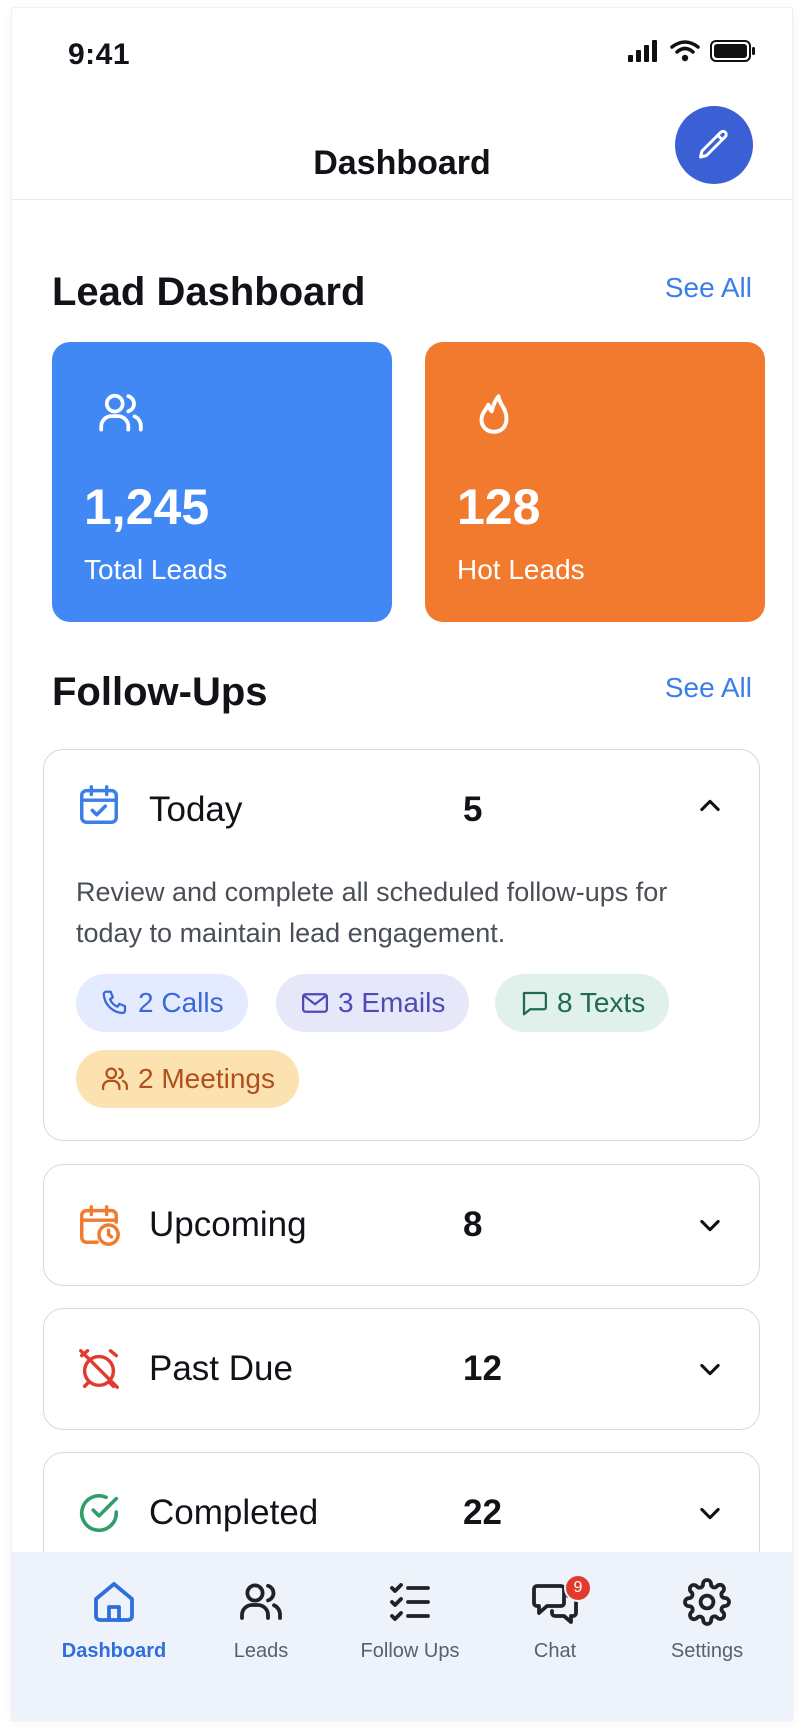 This screenshot has height=1728, width=804. I want to click on meetings-chip-label: 2 Meetings, so click(206, 1078).